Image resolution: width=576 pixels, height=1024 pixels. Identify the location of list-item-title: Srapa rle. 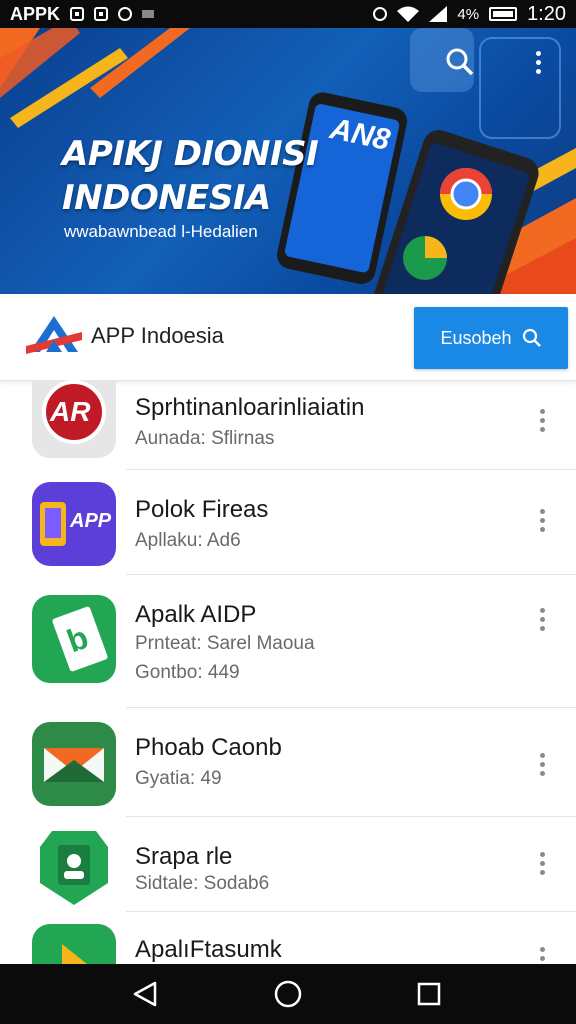
(184, 856).